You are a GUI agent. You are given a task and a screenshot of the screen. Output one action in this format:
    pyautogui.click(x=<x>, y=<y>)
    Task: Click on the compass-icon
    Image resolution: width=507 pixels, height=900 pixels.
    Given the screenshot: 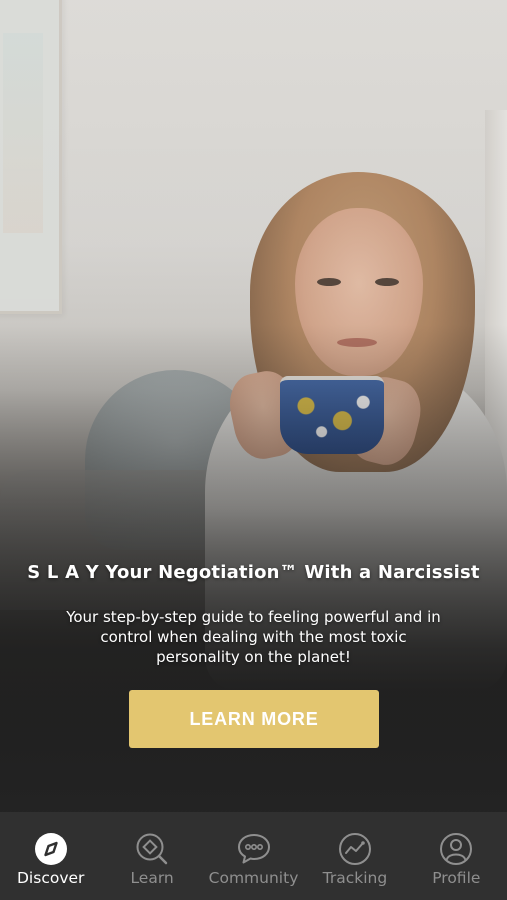 What is the action you would take?
    pyautogui.click(x=51, y=849)
    